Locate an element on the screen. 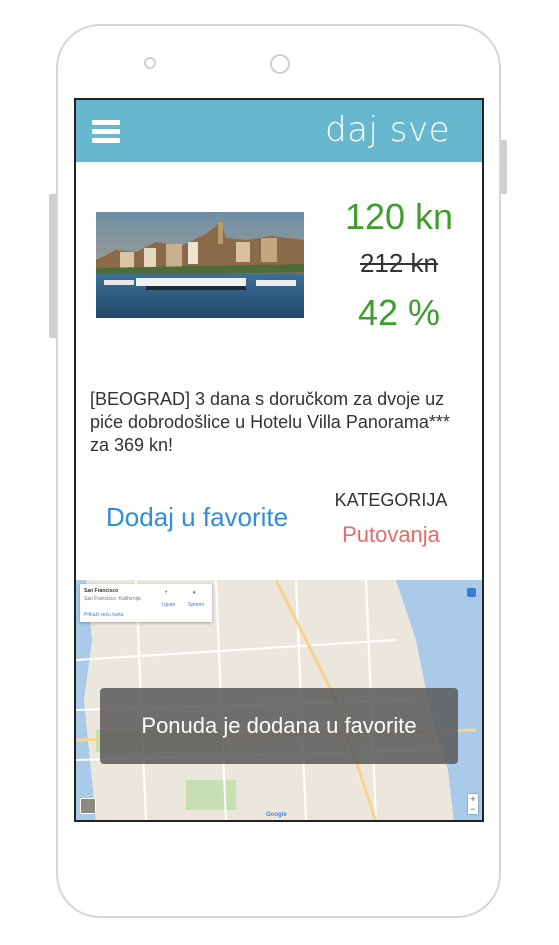 The width and height of the screenshot is (559, 945). price-old: 212 kn is located at coordinates (399, 263).